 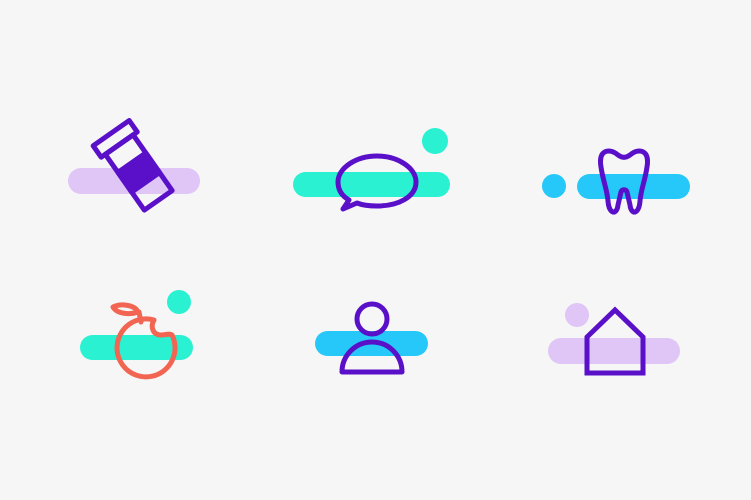 I want to click on person-icon-cell, so click(x=375, y=345).